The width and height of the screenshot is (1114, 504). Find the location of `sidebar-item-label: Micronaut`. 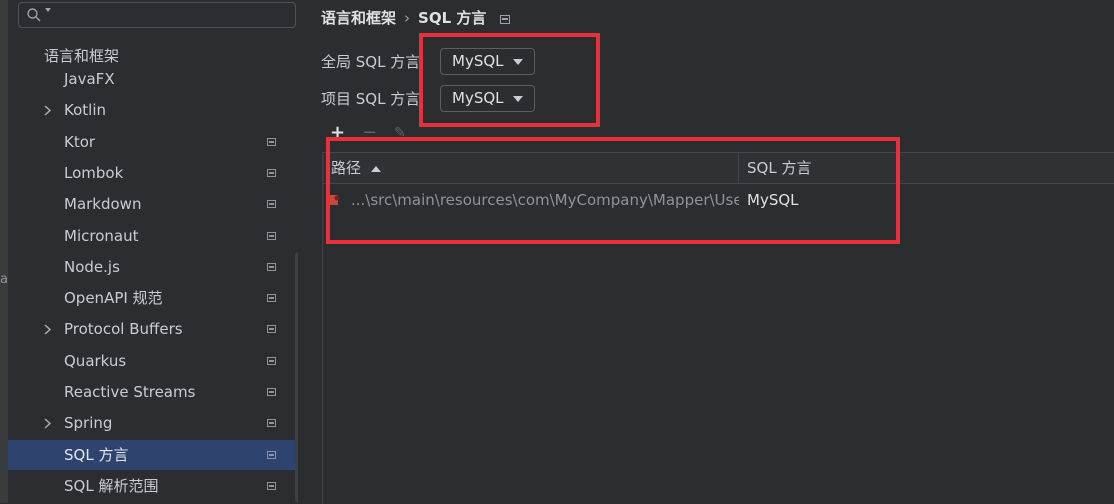

sidebar-item-label: Micronaut is located at coordinates (101, 235).